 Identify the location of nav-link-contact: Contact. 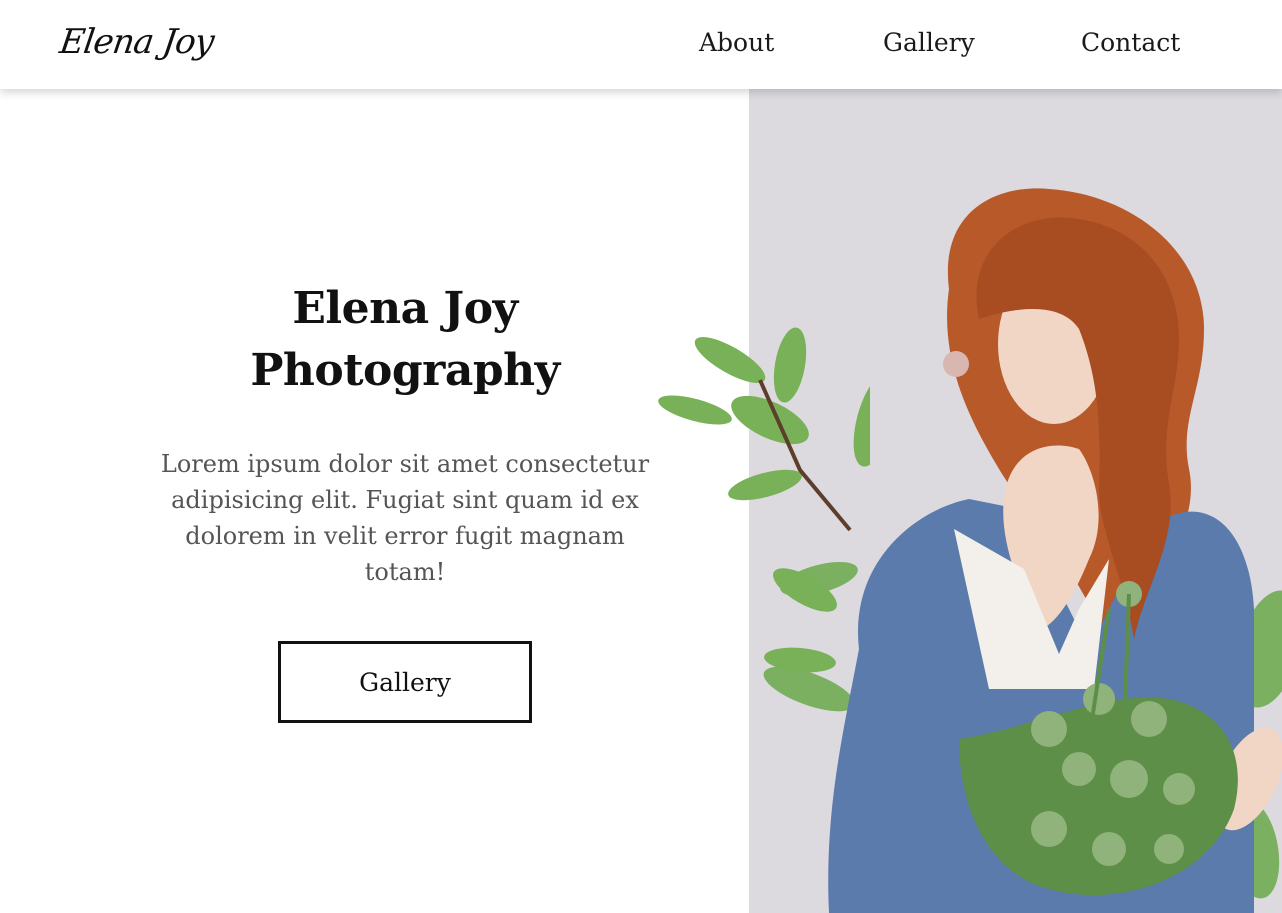
(1130, 43).